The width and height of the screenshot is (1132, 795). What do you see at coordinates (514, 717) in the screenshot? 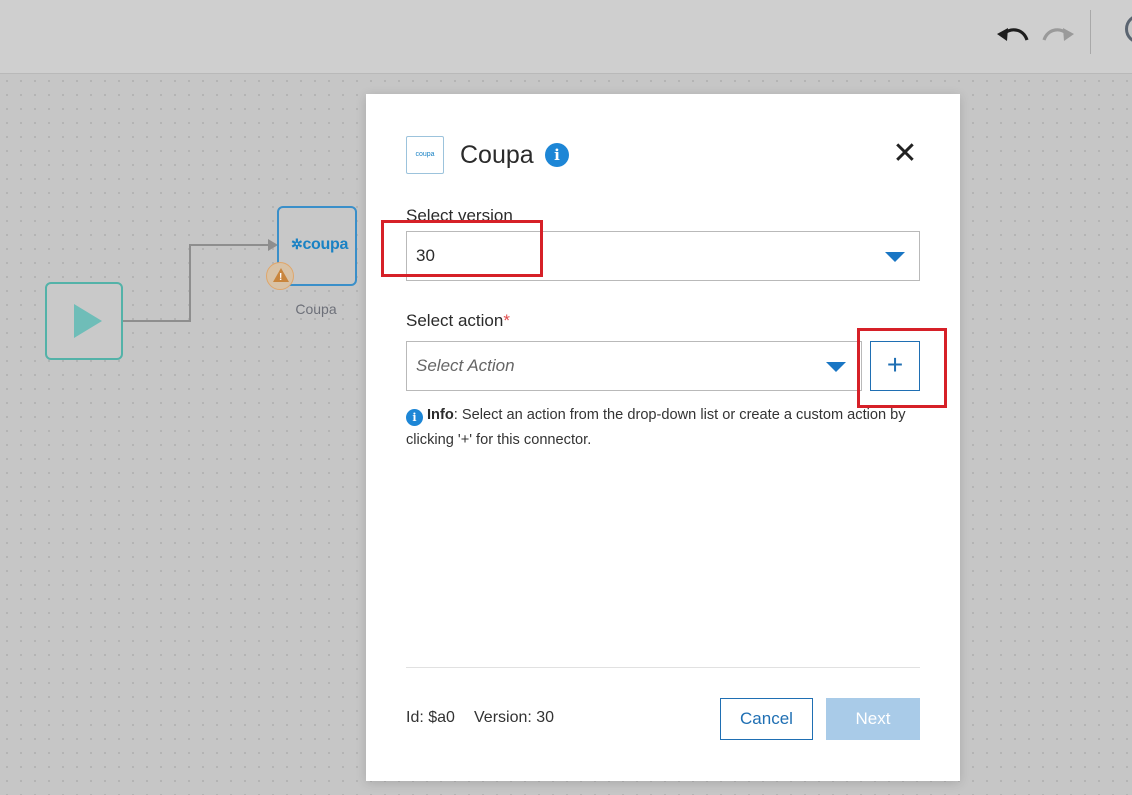
I see `version-text: Version: 30` at bounding box center [514, 717].